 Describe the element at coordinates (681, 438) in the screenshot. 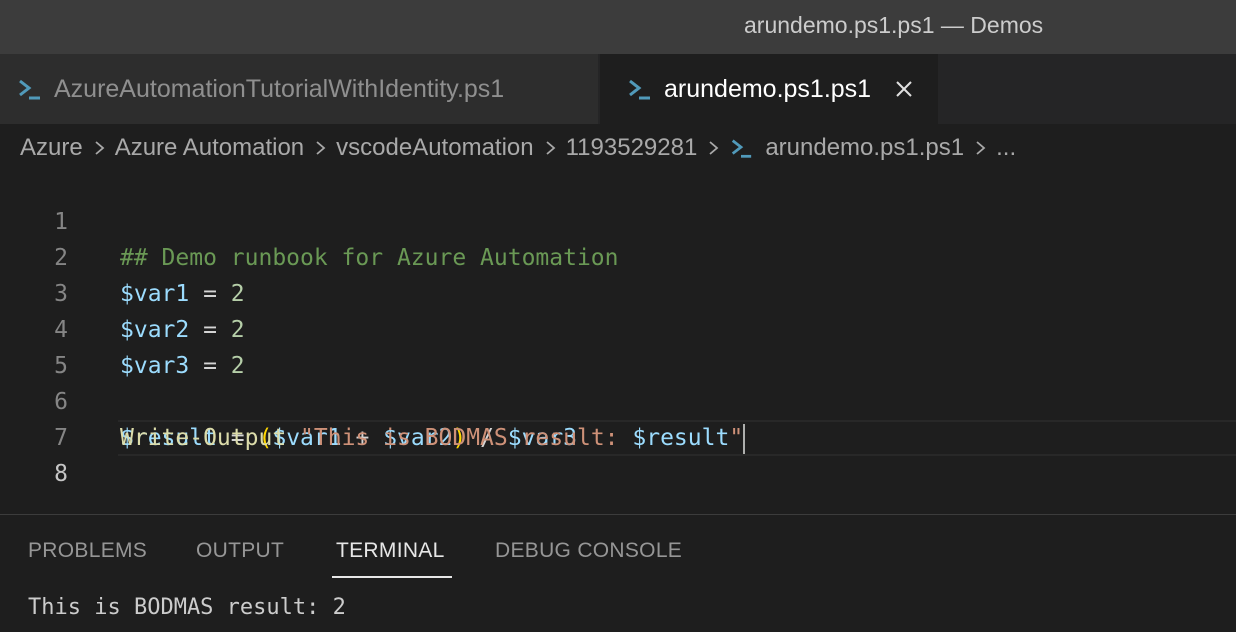

I see `variable-token: $result` at that location.